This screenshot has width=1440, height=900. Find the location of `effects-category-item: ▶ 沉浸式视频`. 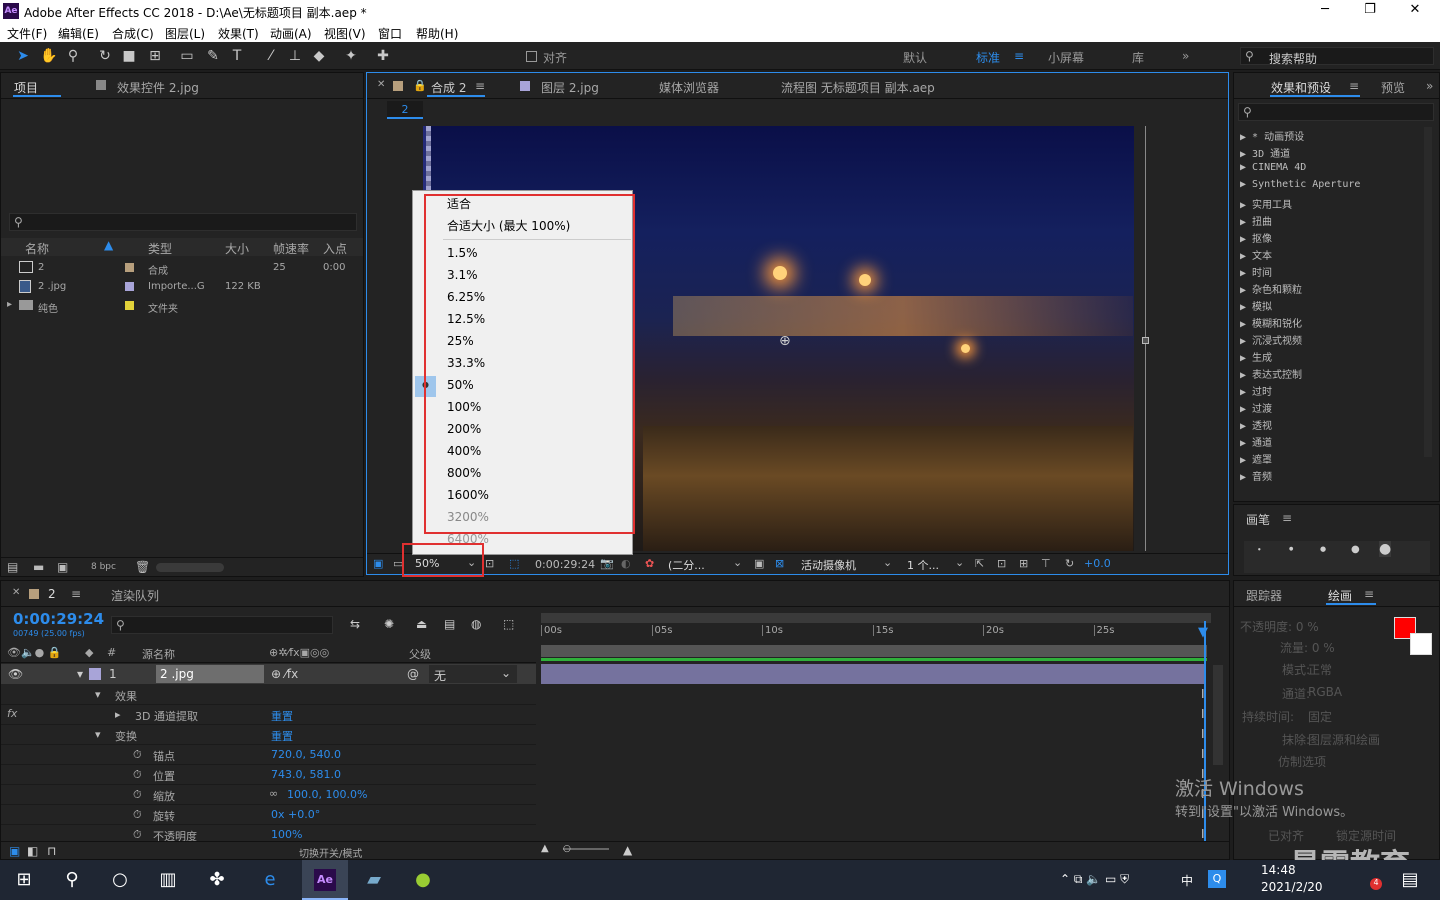

effects-category-item: ▶ 沉浸式视频 is located at coordinates (1271, 339).